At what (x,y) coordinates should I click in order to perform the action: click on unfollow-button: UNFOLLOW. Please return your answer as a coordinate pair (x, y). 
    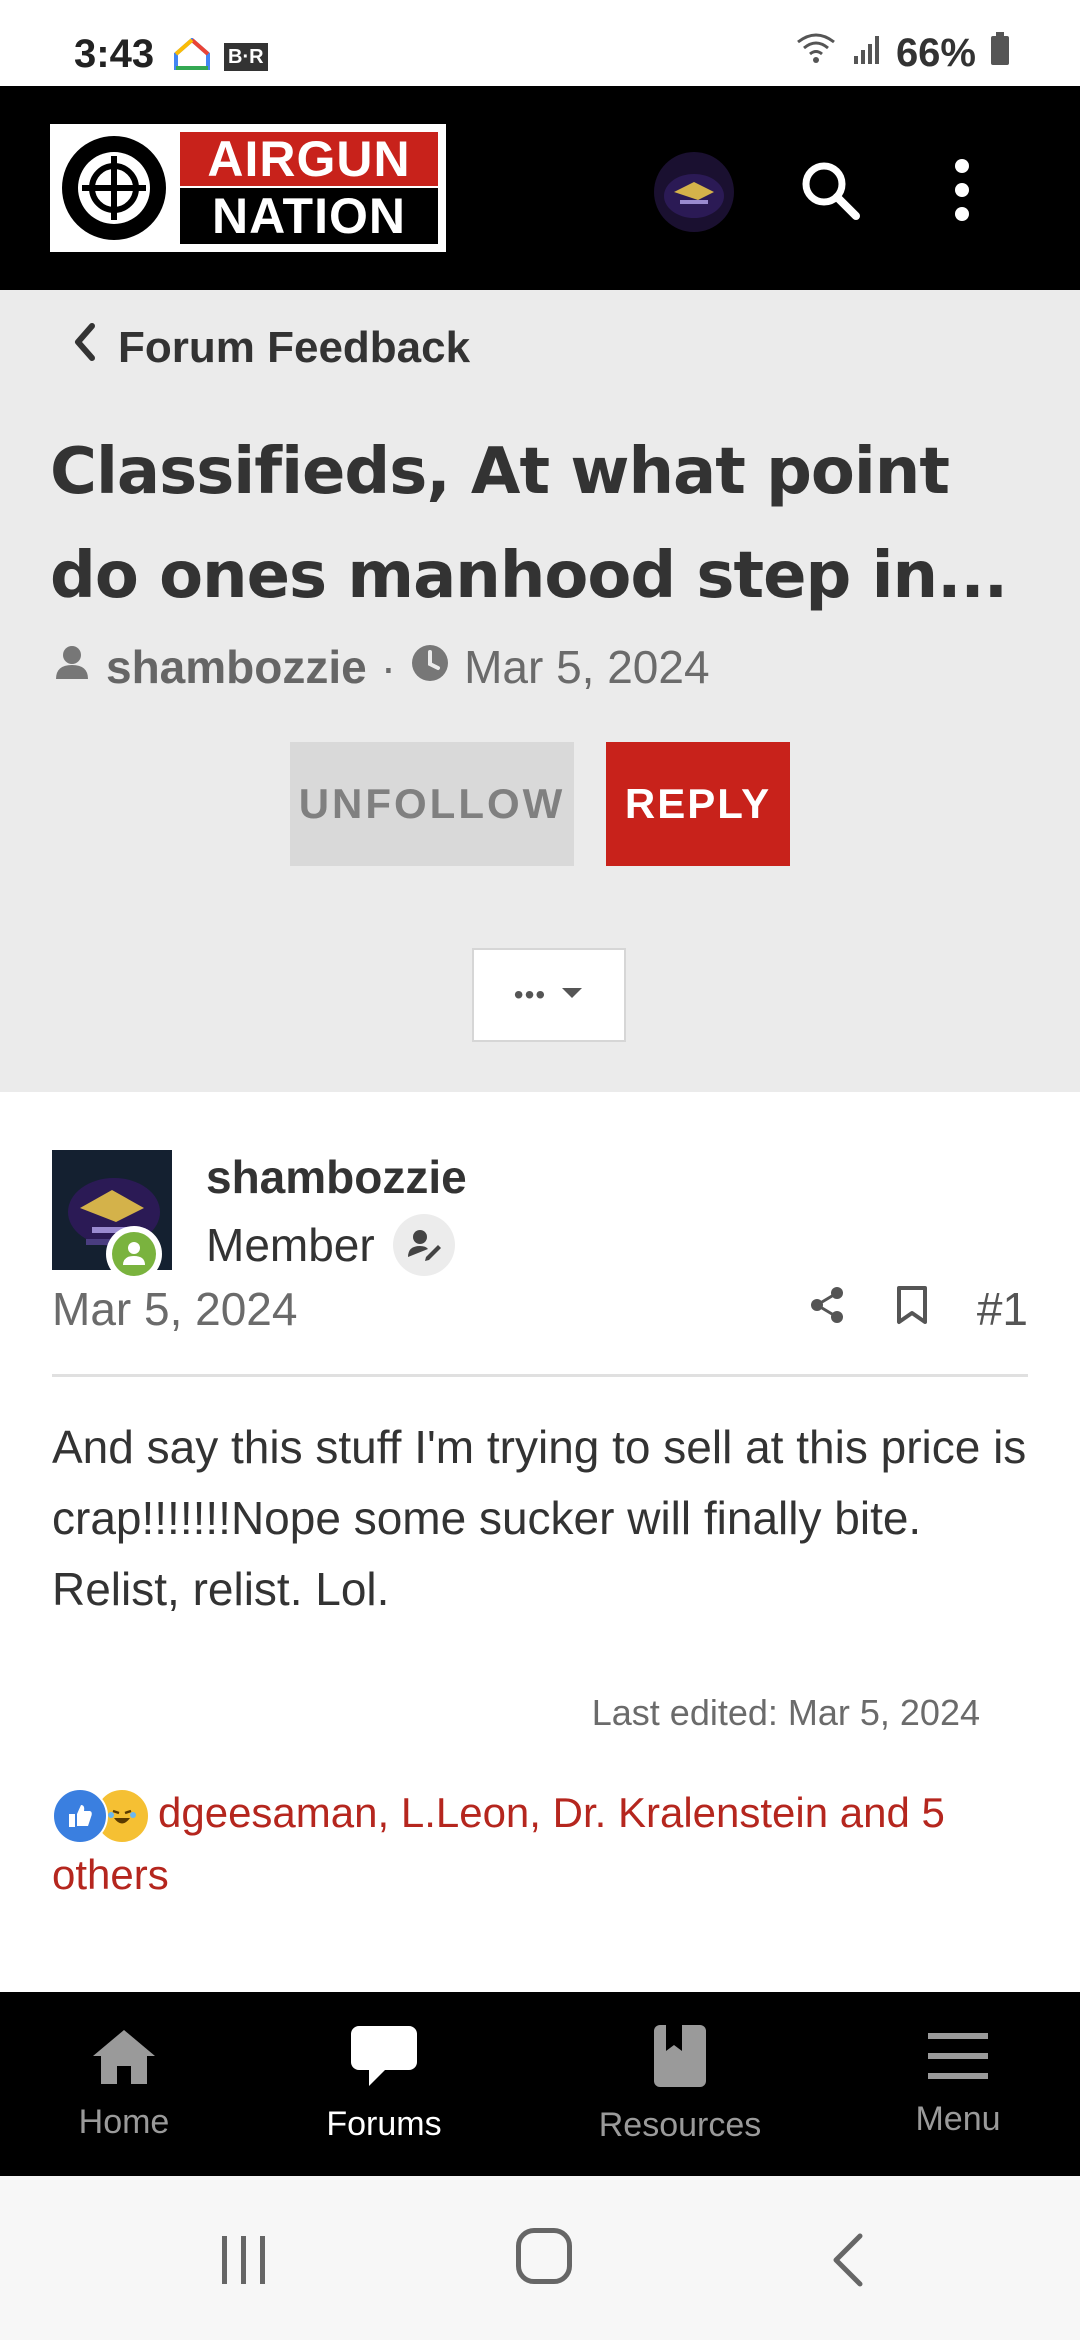
    Looking at the image, I should click on (432, 804).